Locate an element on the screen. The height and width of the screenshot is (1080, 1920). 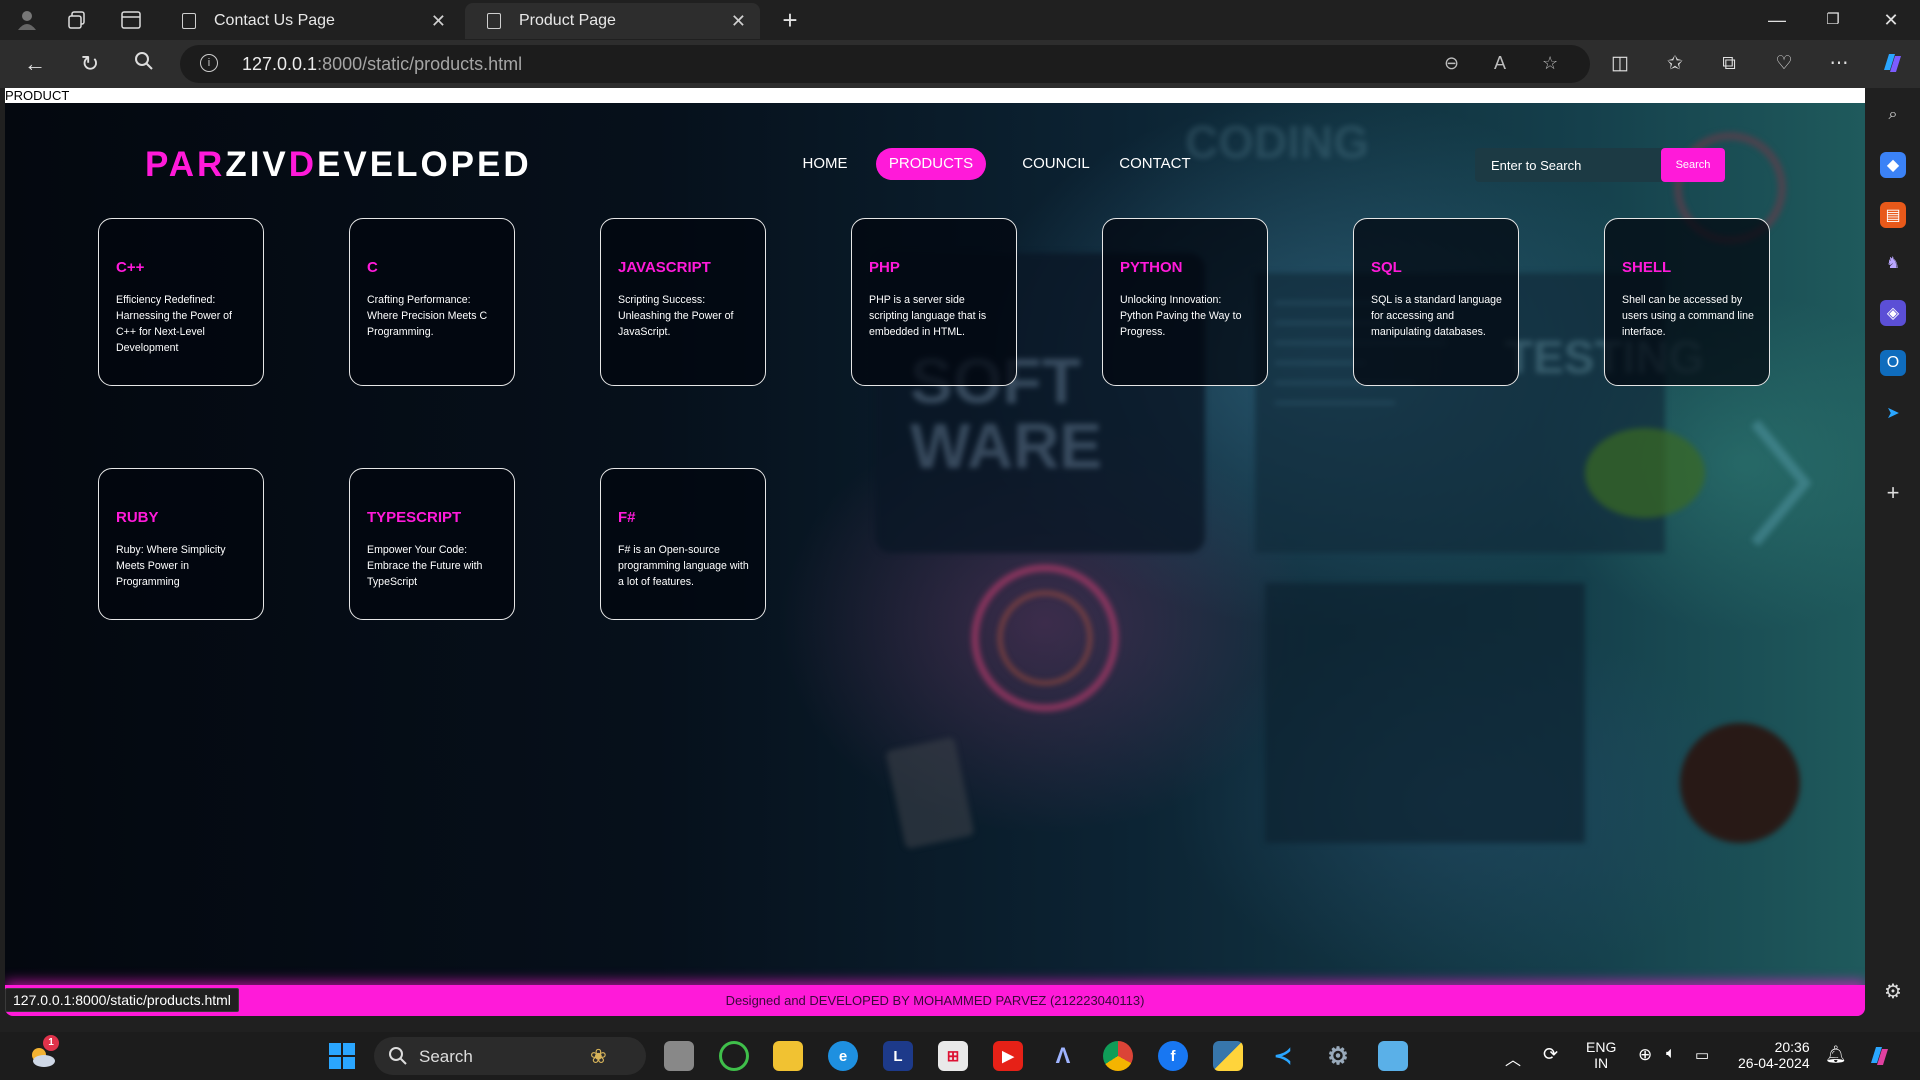
browser-essentials-icon: ♡ is located at coordinates (1784, 64).